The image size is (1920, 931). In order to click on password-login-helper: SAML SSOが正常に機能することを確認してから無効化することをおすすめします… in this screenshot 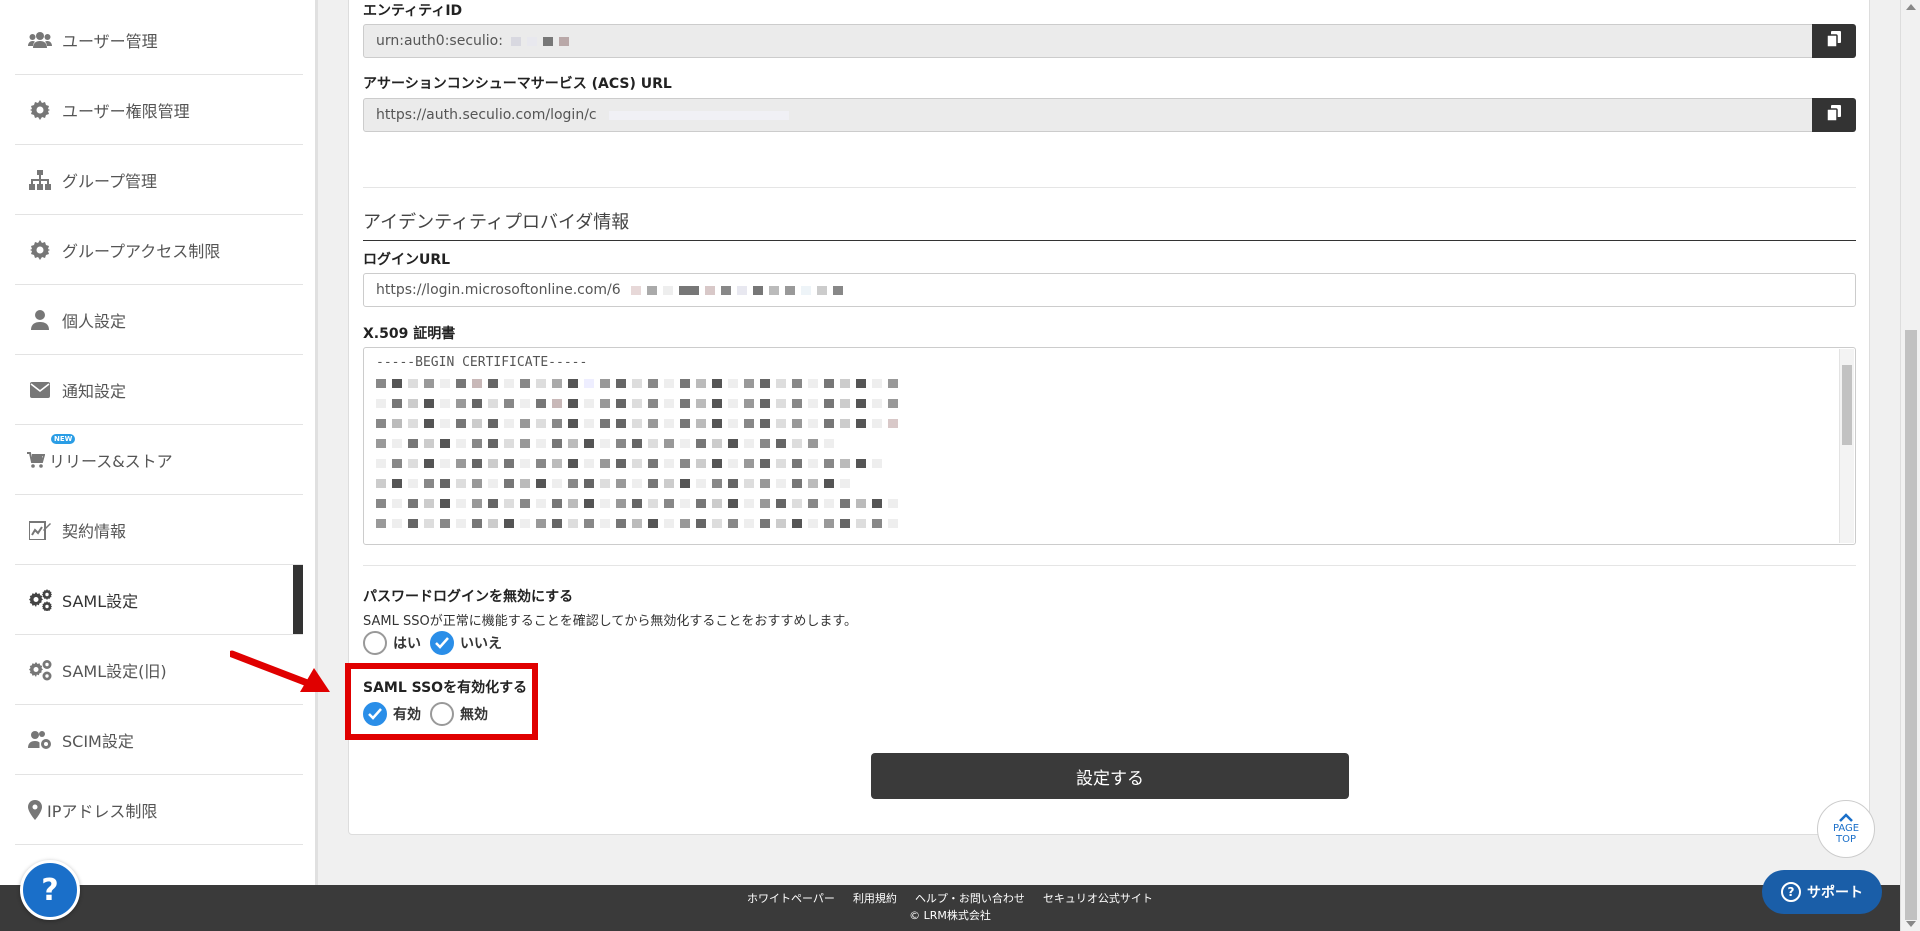, I will do `click(610, 621)`.